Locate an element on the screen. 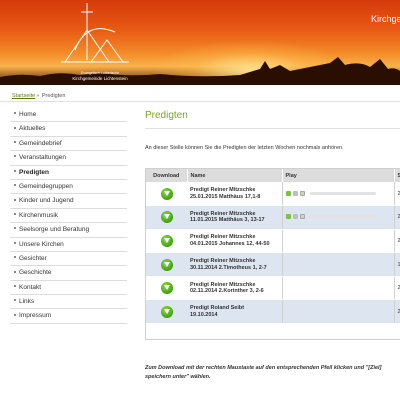  sidebar-item-links: Links is located at coordinates (68, 302).